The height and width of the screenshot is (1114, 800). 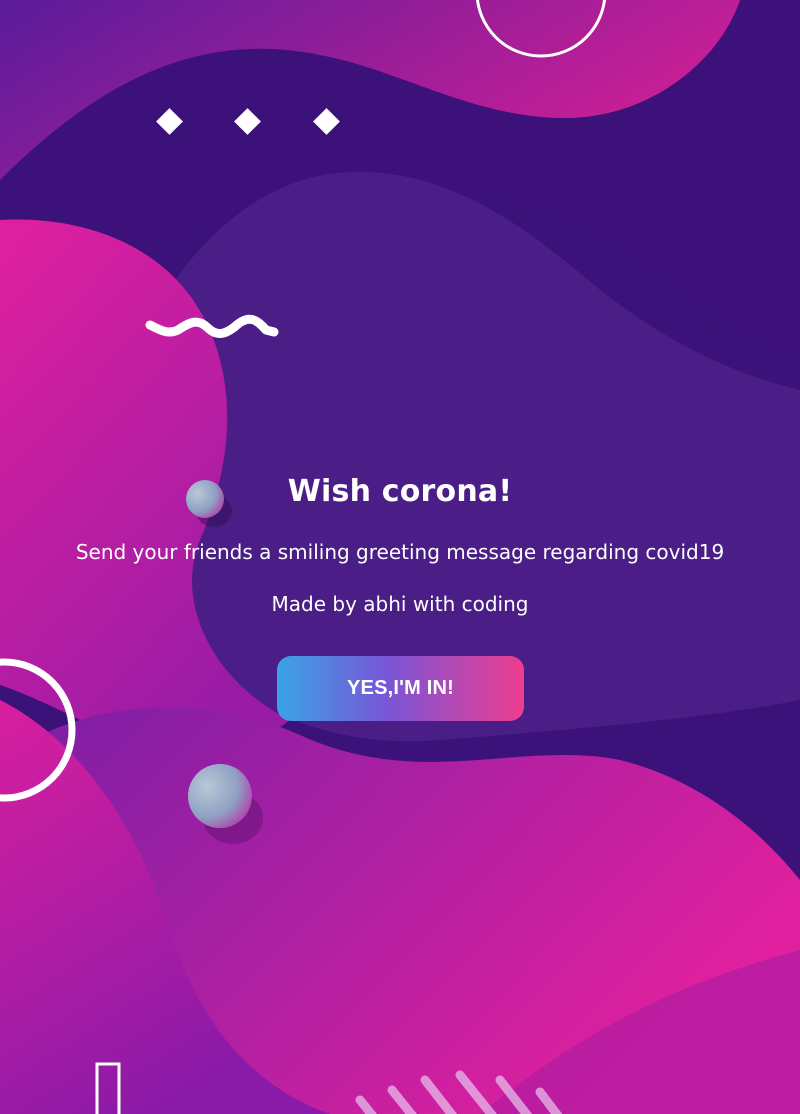 What do you see at coordinates (400, 491) in the screenshot?
I see `page-title: Wish corona!` at bounding box center [400, 491].